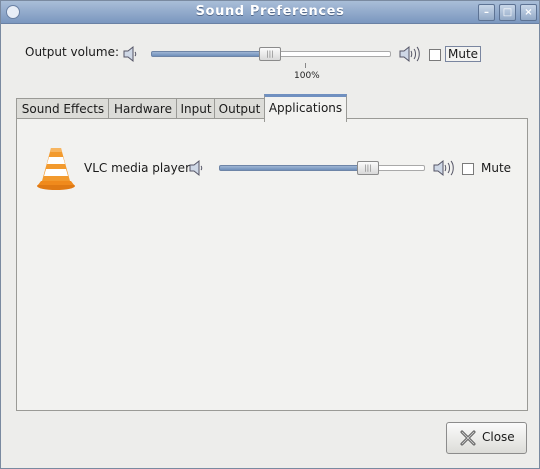 Image resolution: width=540 pixels, height=469 pixels. Describe the element at coordinates (56, 169) in the screenshot. I see `vlc-cone-icon` at that location.